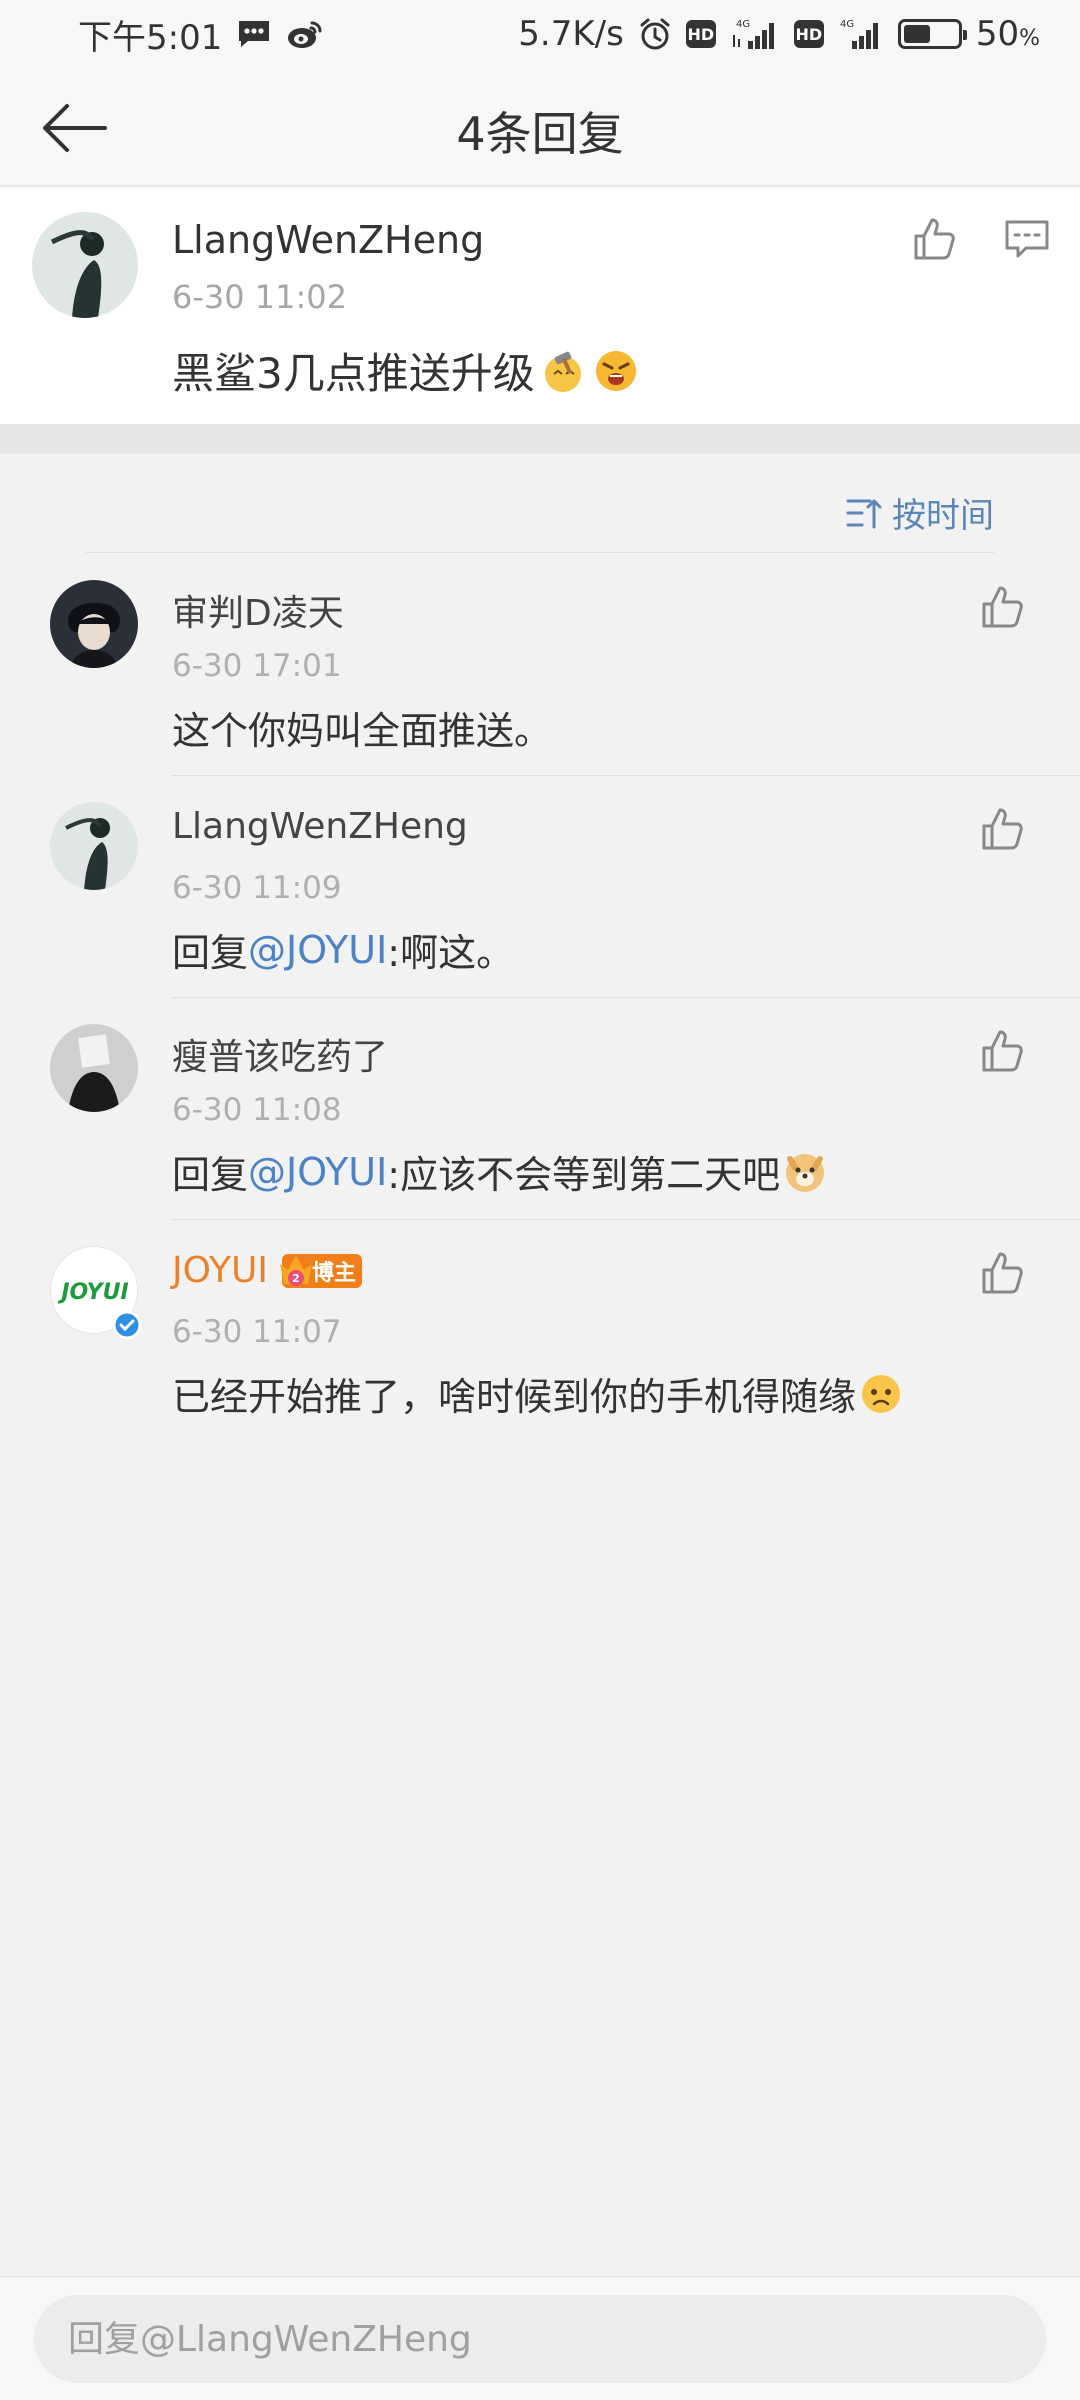 This screenshot has width=1080, height=2400. What do you see at coordinates (571, 34) in the screenshot?
I see `net-speed: 5.7K/s` at bounding box center [571, 34].